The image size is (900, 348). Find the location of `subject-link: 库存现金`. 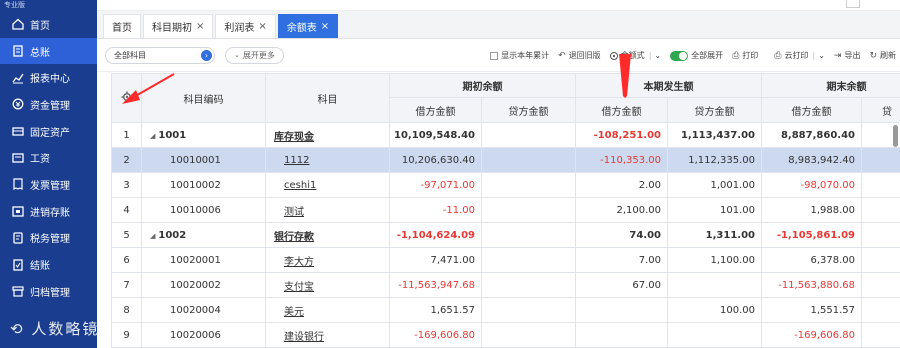

subject-link: 库存现金 is located at coordinates (294, 137).